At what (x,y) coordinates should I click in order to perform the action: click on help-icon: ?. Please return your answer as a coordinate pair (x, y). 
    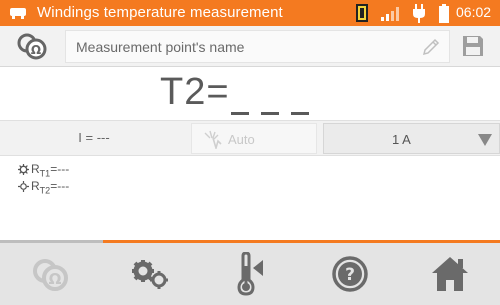
    Looking at the image, I should click on (350, 274).